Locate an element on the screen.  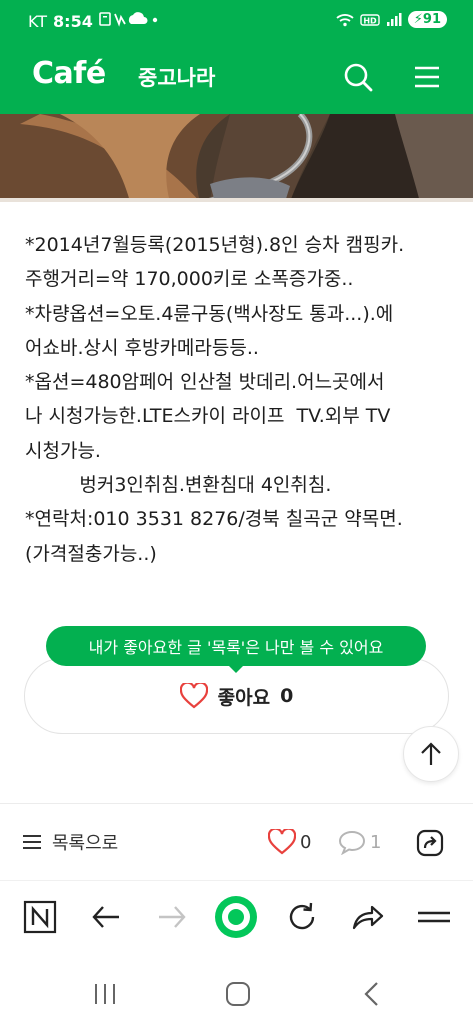
back-to-list-button: 목록으로 is located at coordinates (70, 842).